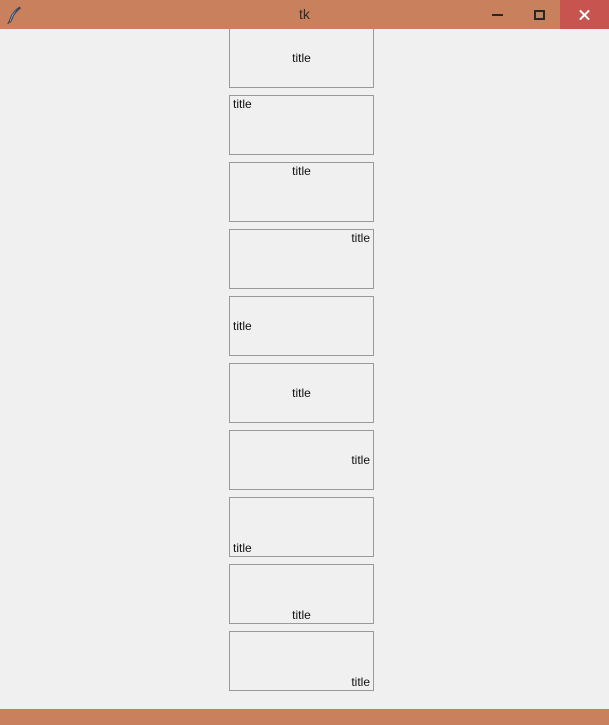  I want to click on window-bottom-edge, so click(304, 721).